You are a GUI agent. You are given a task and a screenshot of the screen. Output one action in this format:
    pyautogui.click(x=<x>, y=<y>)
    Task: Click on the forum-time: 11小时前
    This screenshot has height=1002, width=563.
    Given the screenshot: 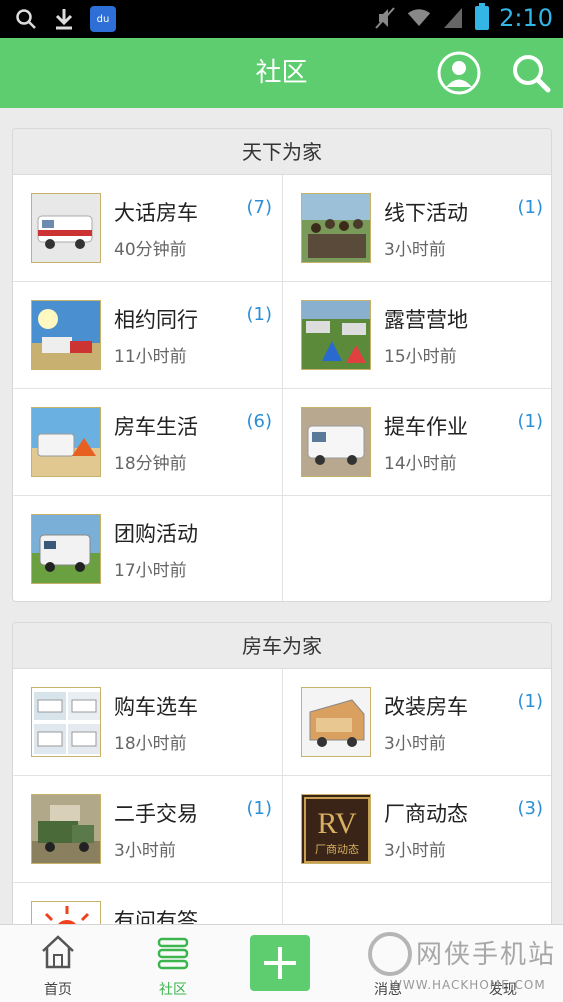 What is the action you would take?
    pyautogui.click(x=150, y=357)
    